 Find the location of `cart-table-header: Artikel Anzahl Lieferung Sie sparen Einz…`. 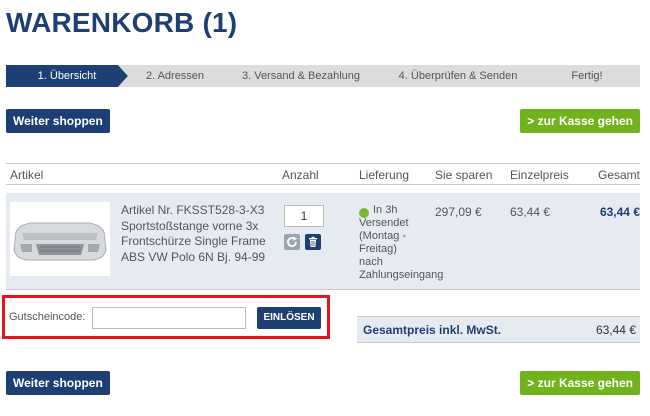

cart-table-header: Artikel Anzahl Lieferung Sie sparen Einz… is located at coordinates (323, 174).